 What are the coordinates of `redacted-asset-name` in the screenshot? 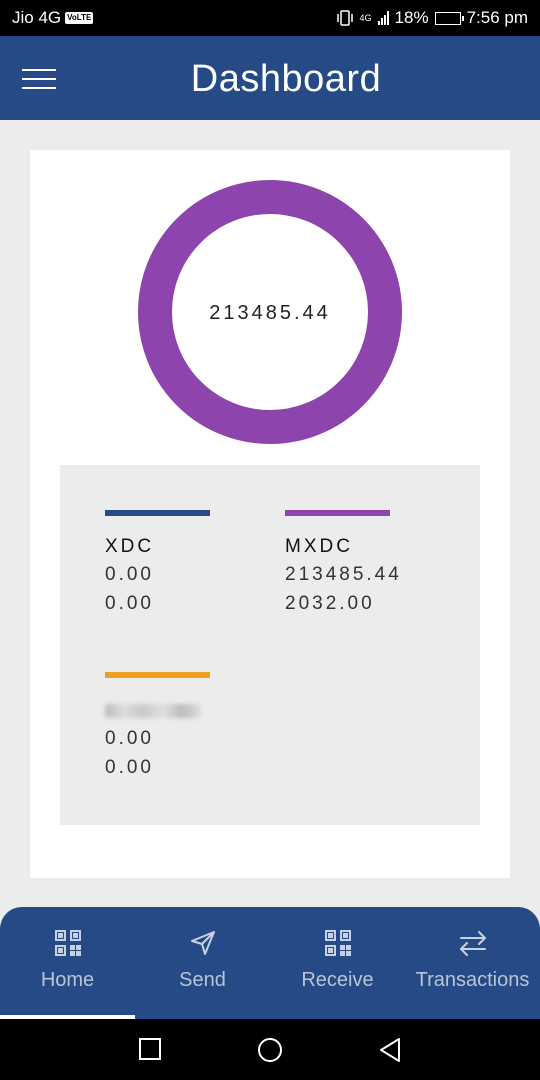 It's located at (153, 711).